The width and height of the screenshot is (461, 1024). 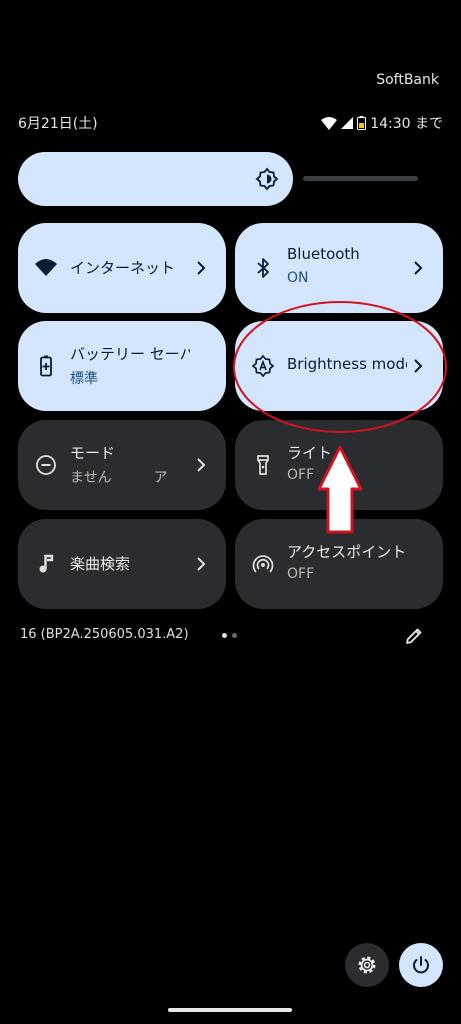 I want to click on music-note-icon, so click(x=46, y=563).